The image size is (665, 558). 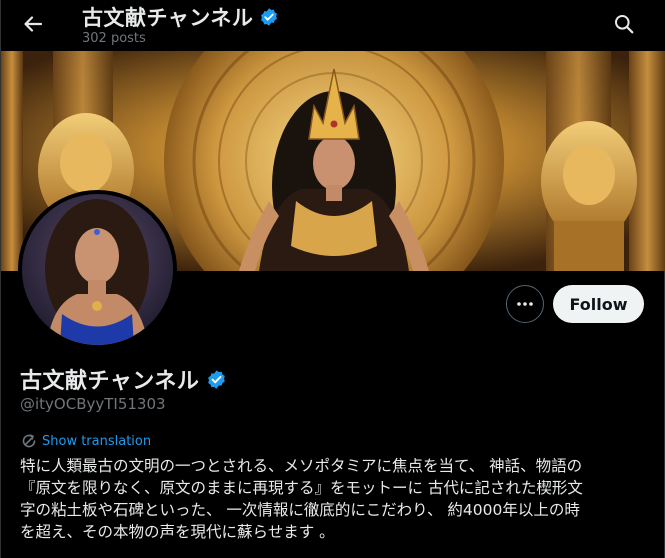 I want to click on translate-icon, so click(x=29, y=441).